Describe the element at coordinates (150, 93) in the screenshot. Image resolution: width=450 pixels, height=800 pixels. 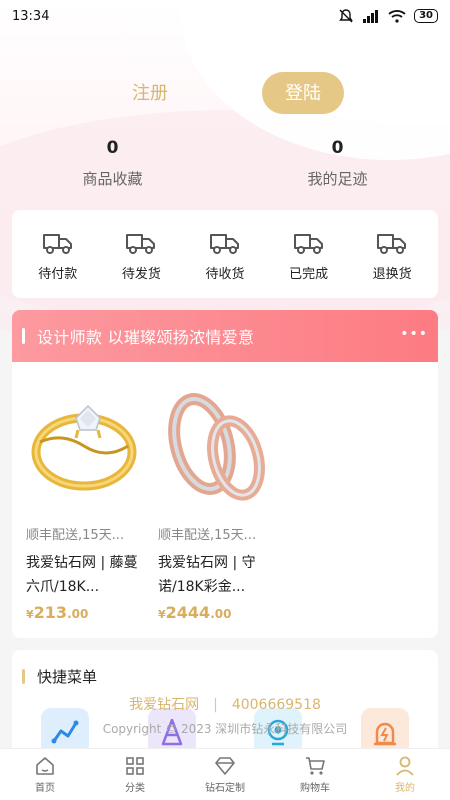
I see `register-button: 注册` at that location.